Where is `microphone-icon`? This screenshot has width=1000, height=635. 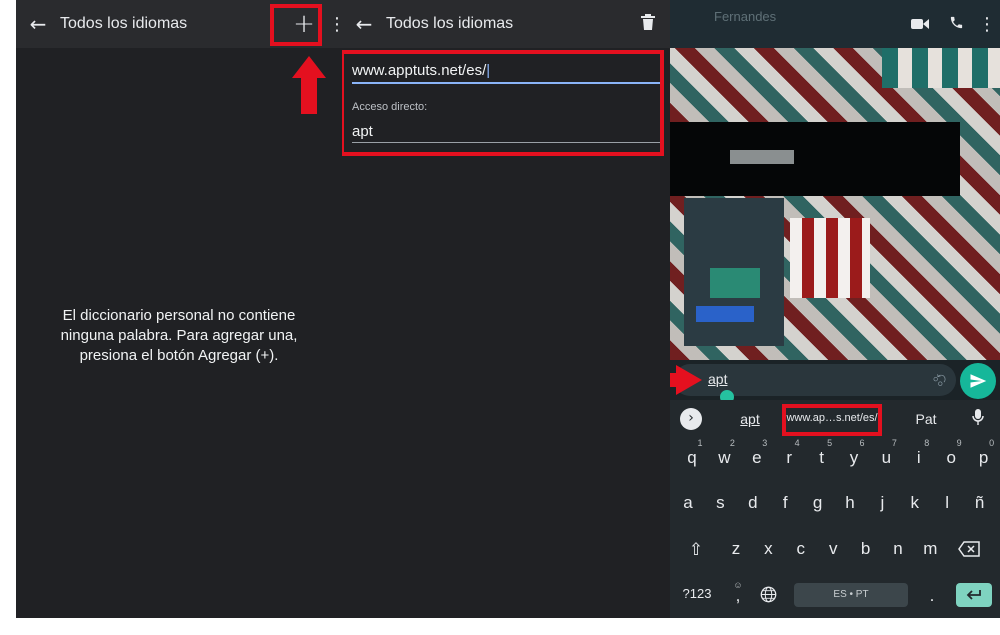
microphone-icon is located at coordinates (978, 418).